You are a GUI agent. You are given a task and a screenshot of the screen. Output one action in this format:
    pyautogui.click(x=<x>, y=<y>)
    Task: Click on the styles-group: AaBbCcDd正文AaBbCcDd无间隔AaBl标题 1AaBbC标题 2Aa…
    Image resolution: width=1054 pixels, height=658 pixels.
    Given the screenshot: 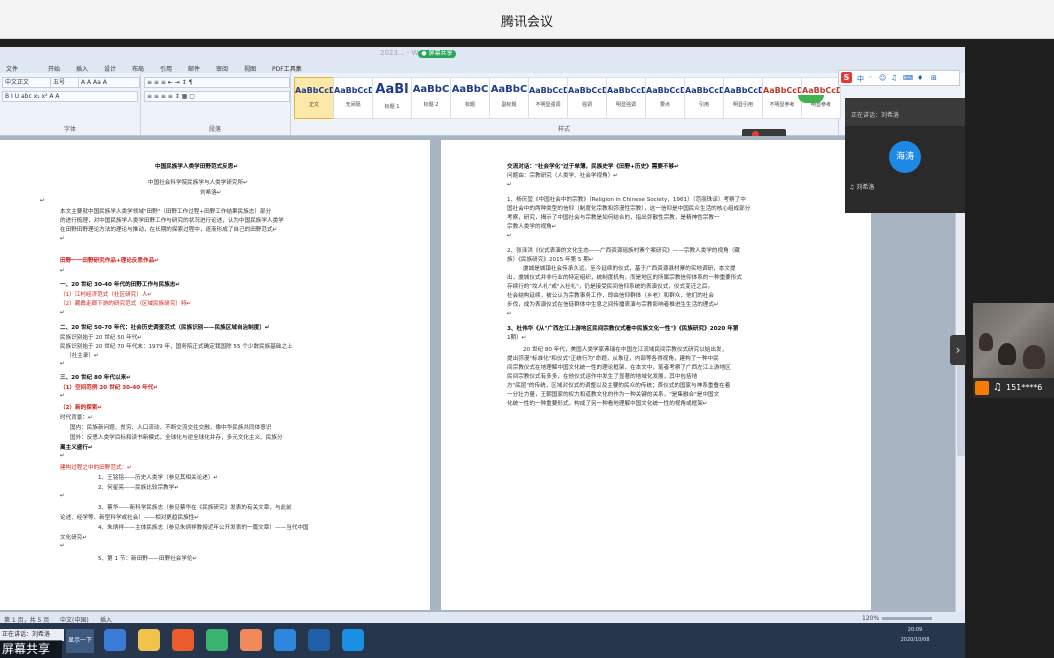 What is the action you would take?
    pyautogui.click(x=565, y=104)
    